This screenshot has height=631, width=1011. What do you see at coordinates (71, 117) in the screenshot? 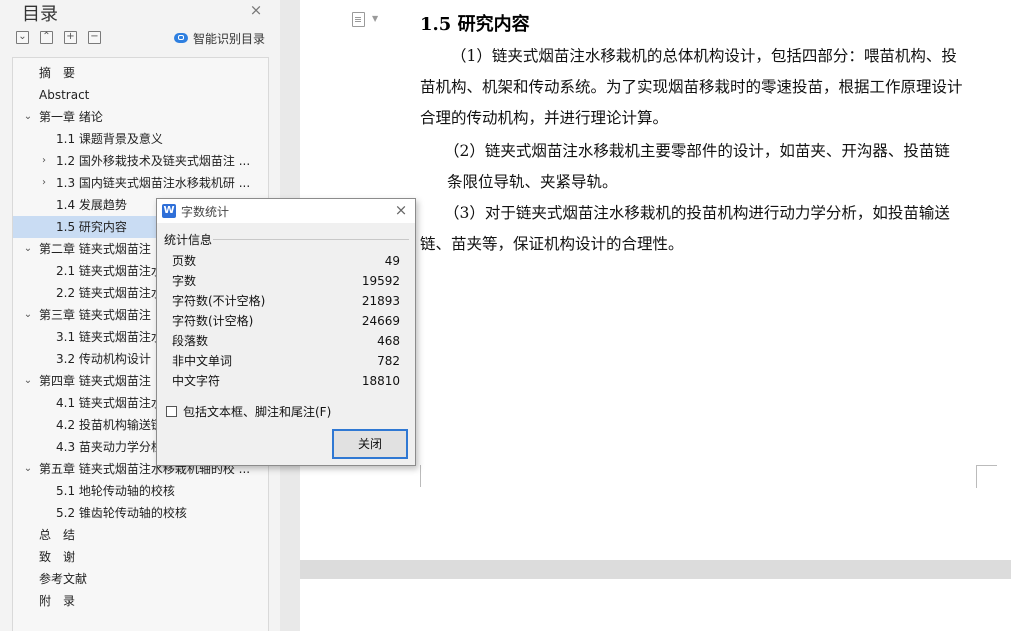
I see `toc-item-label: 第一章 绪论` at bounding box center [71, 117].